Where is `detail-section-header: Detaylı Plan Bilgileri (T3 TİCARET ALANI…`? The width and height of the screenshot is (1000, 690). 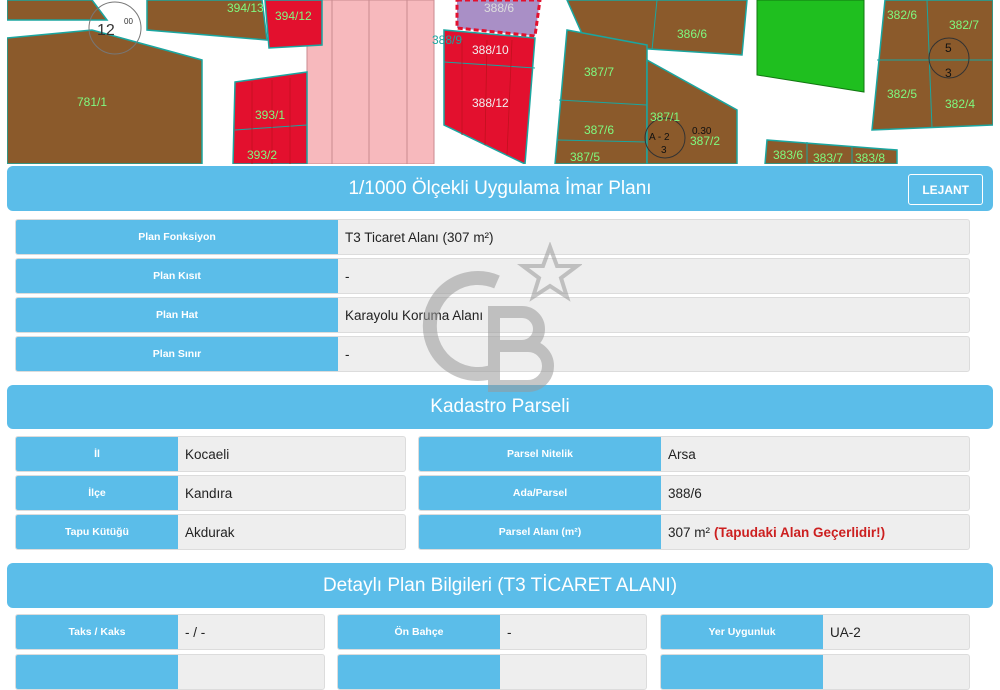 detail-section-header: Detaylı Plan Bilgileri (T3 TİCARET ALANI… is located at coordinates (500, 585).